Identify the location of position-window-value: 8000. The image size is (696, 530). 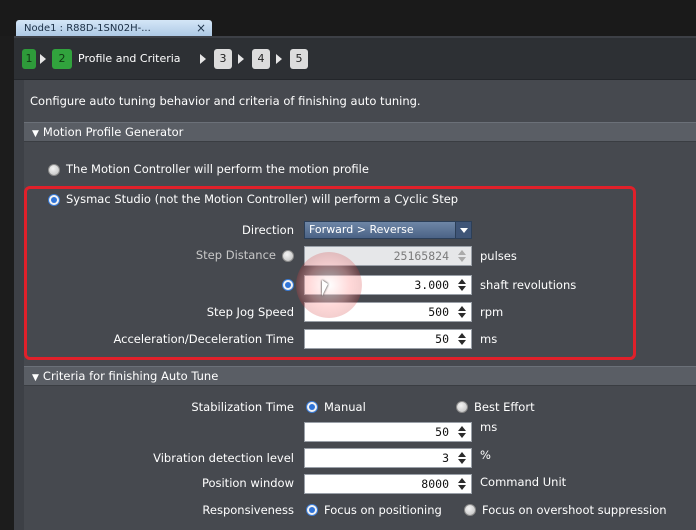
(435, 484).